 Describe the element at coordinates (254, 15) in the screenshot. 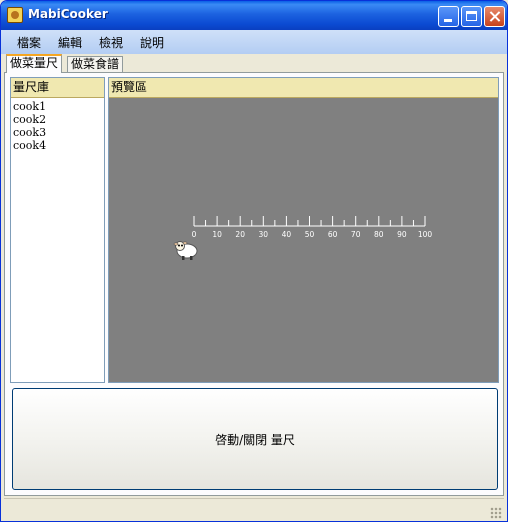

I see `title-bar: MabiCooker` at that location.